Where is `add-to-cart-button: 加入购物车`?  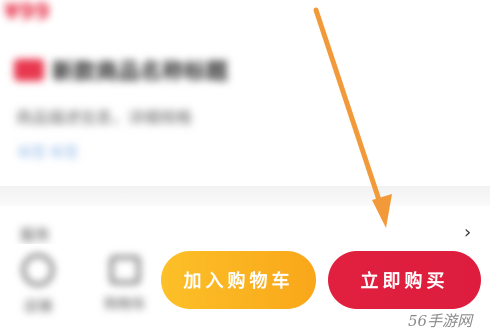 add-to-cart-button: 加入购物车 is located at coordinates (238, 280).